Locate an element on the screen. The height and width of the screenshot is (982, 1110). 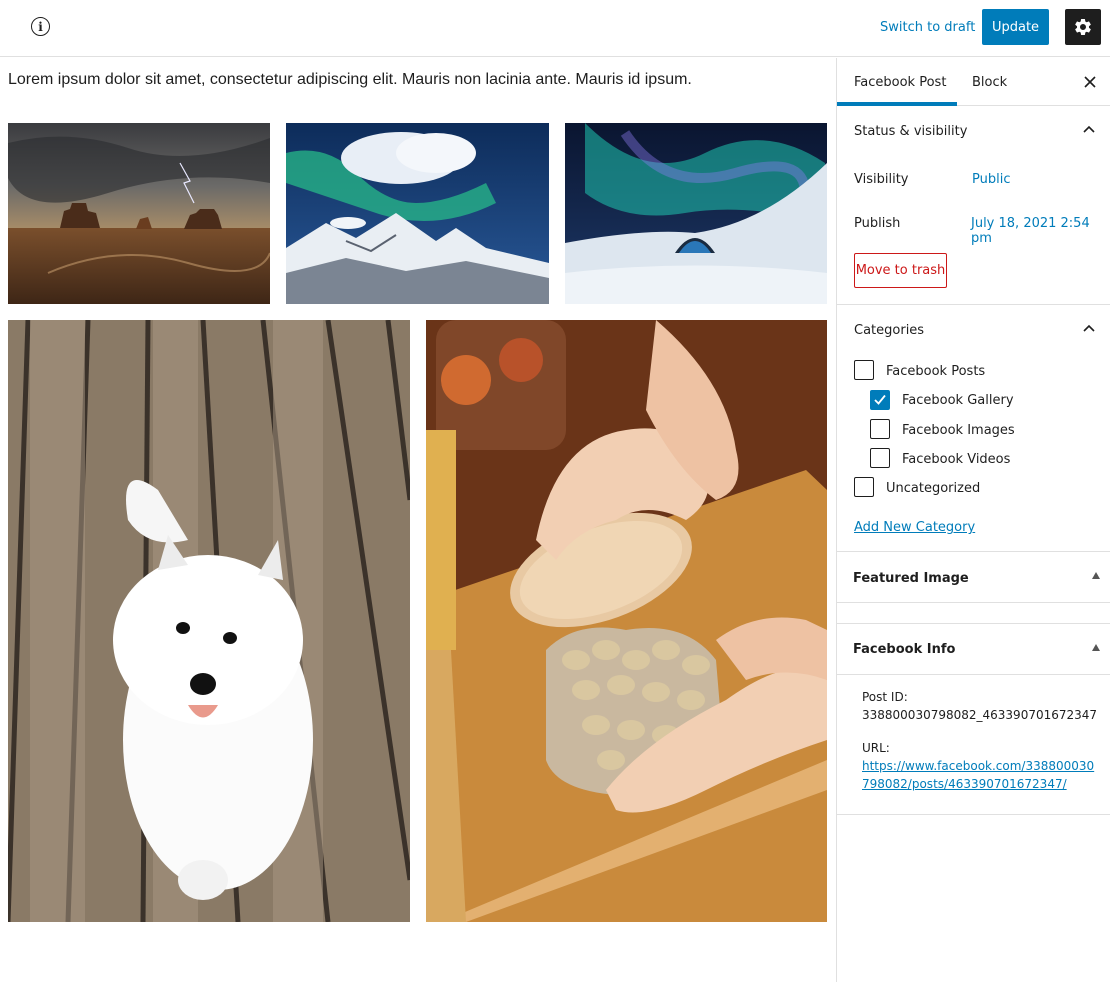
category-checkbox-facebook-posts is located at coordinates (864, 370).